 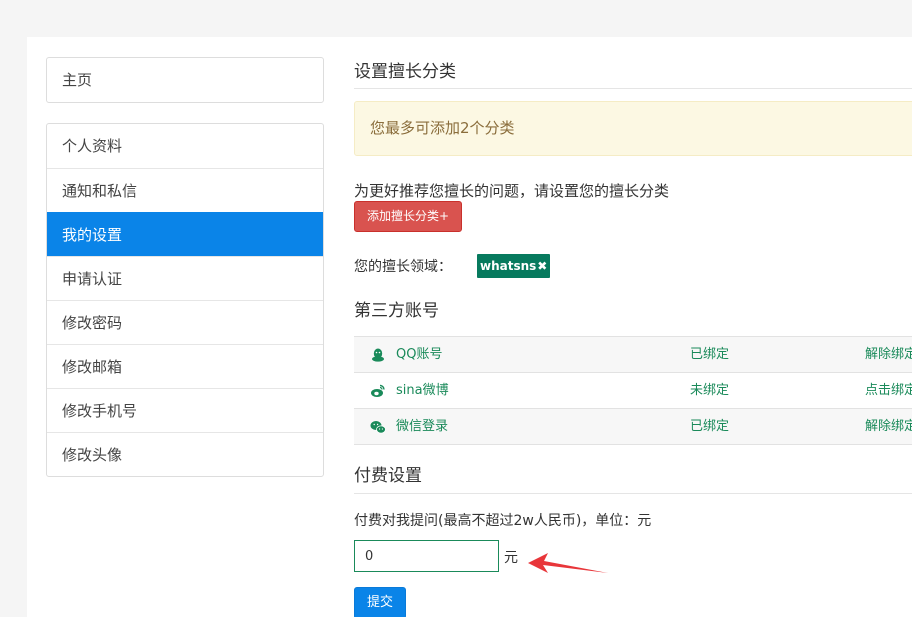 What do you see at coordinates (508, 266) in the screenshot?
I see `expertise-tag-label: whatsns` at bounding box center [508, 266].